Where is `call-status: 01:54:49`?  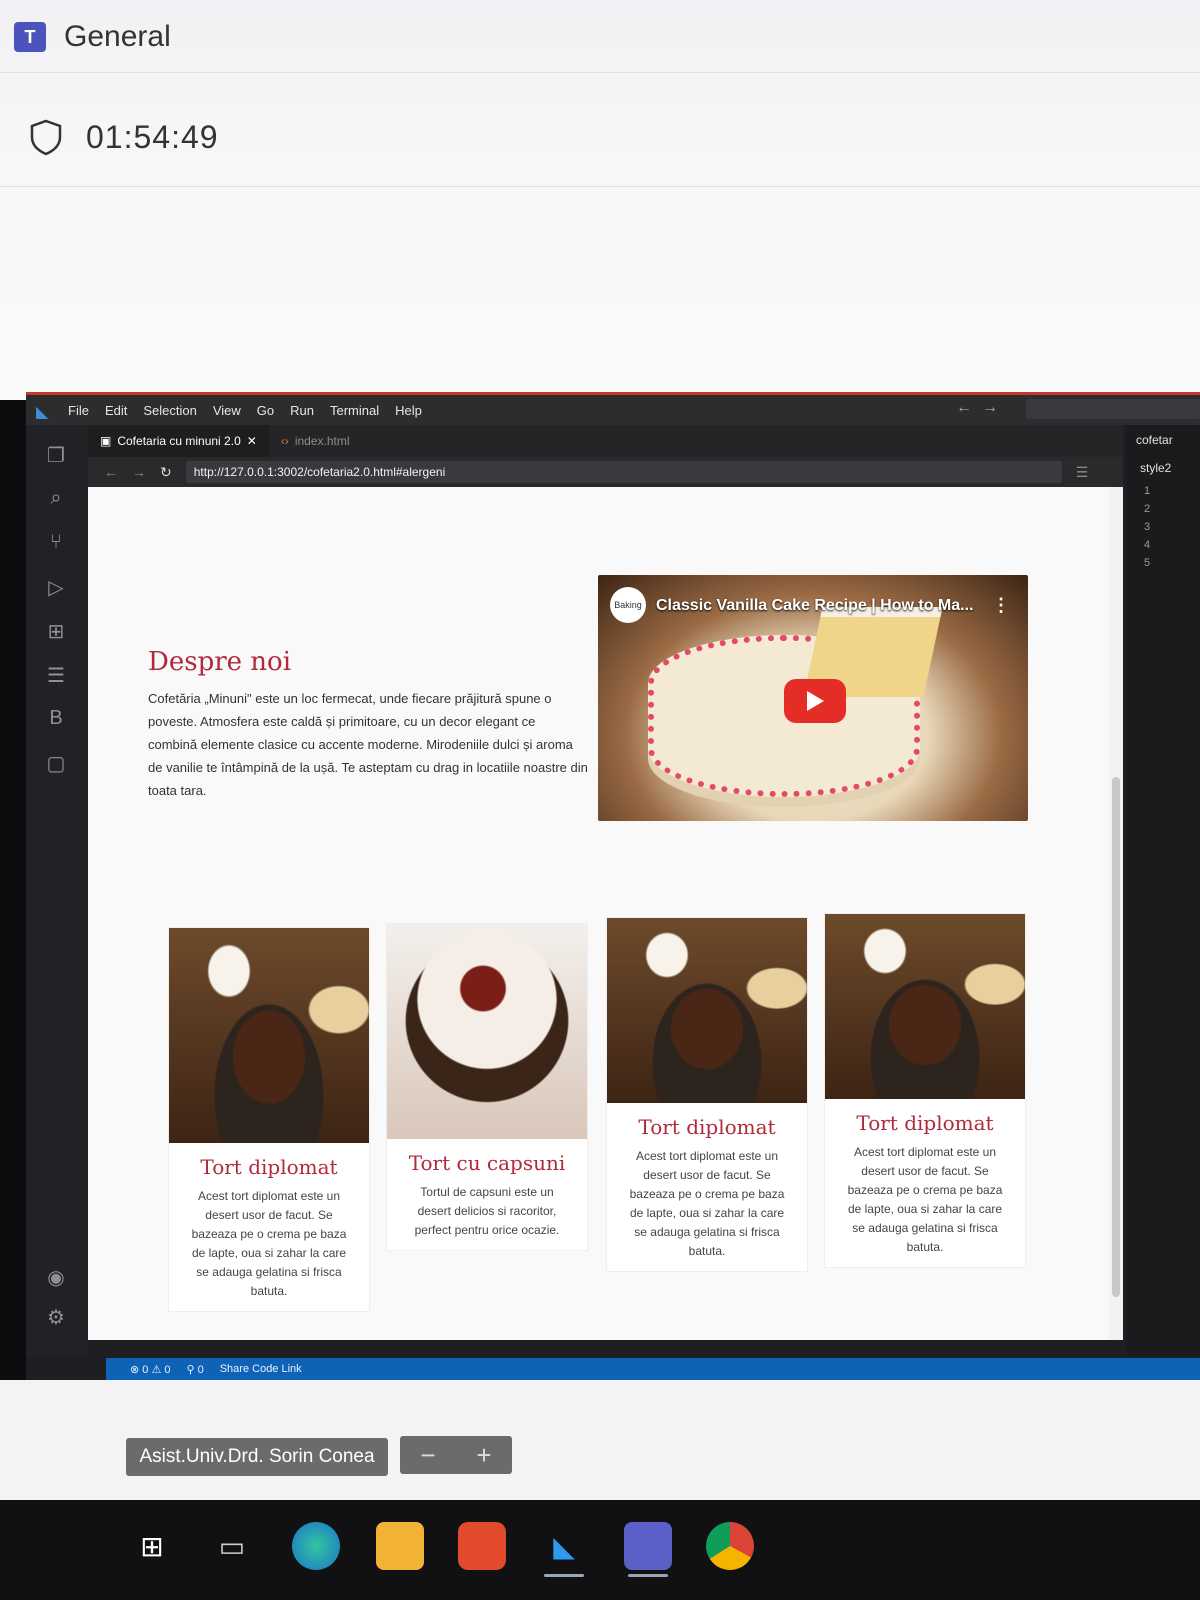
call-status: 01:54:49 is located at coordinates (123, 137).